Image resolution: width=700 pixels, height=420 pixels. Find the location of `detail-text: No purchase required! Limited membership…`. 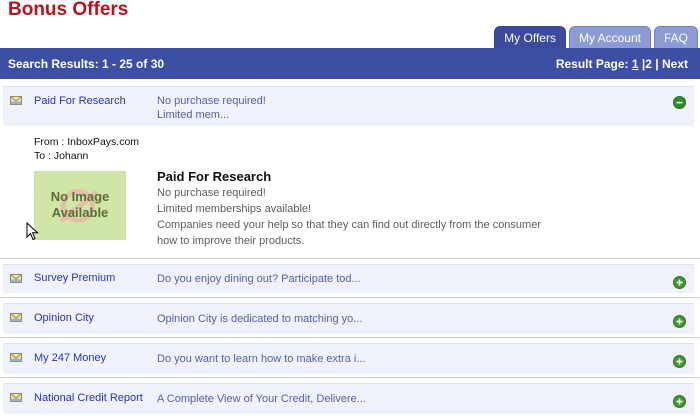

detail-text: No purchase required! Limited membership… is located at coordinates (372, 217).